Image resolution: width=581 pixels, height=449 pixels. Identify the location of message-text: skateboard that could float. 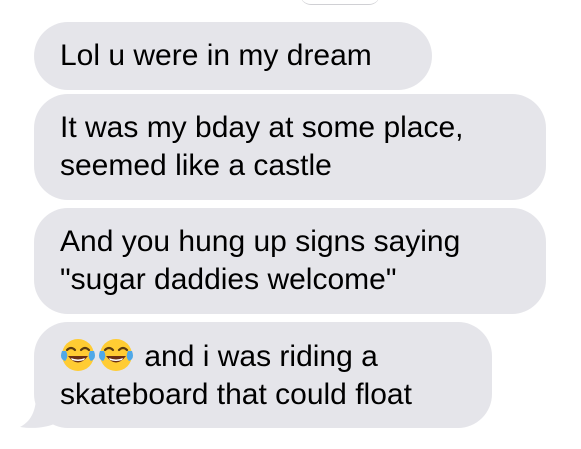
(236, 394).